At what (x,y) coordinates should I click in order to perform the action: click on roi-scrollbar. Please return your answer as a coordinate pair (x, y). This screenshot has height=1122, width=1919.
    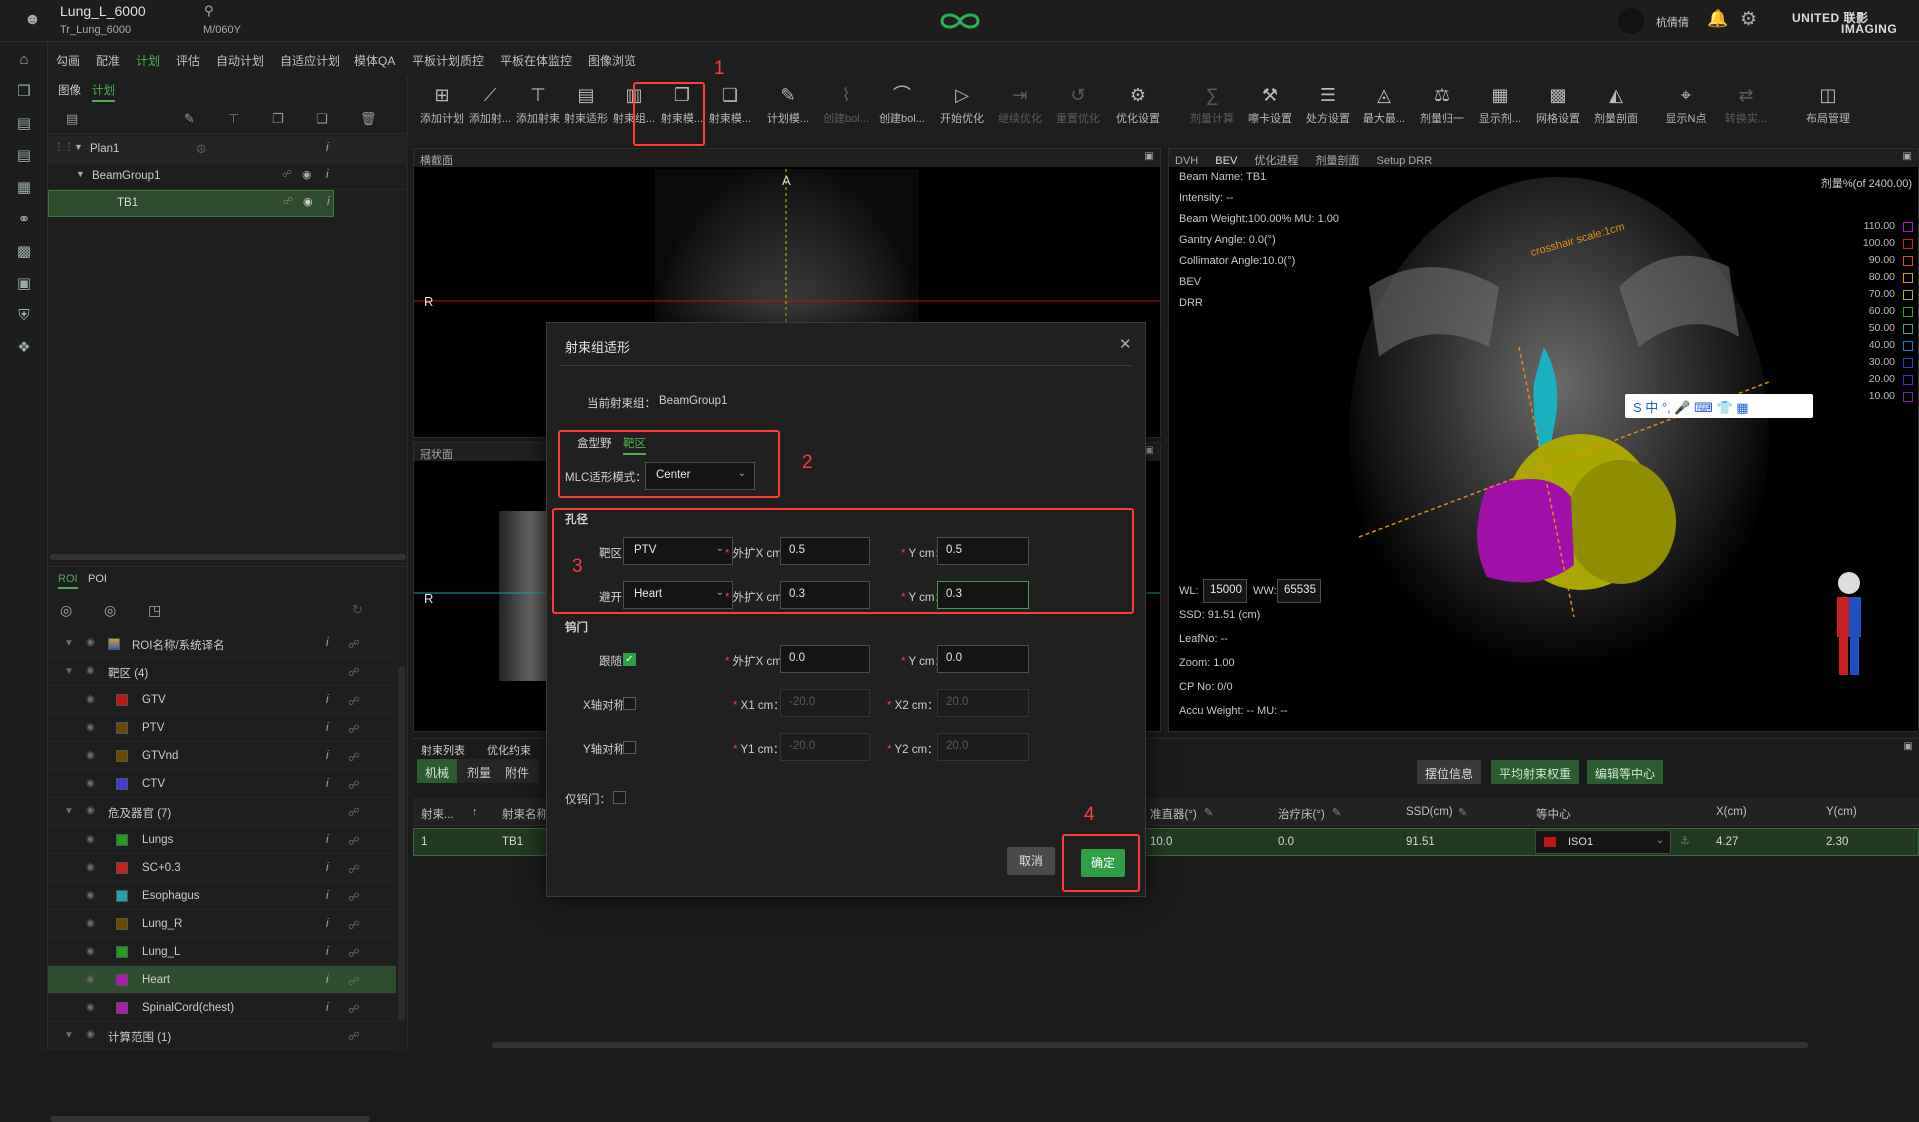
    Looking at the image, I should click on (401, 843).